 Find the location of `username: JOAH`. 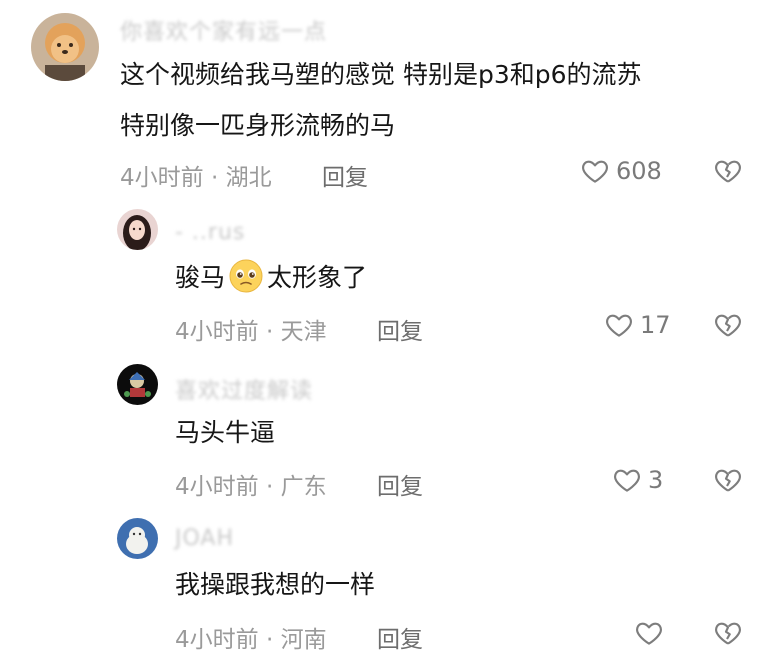

username: JOAH is located at coordinates (204, 538).